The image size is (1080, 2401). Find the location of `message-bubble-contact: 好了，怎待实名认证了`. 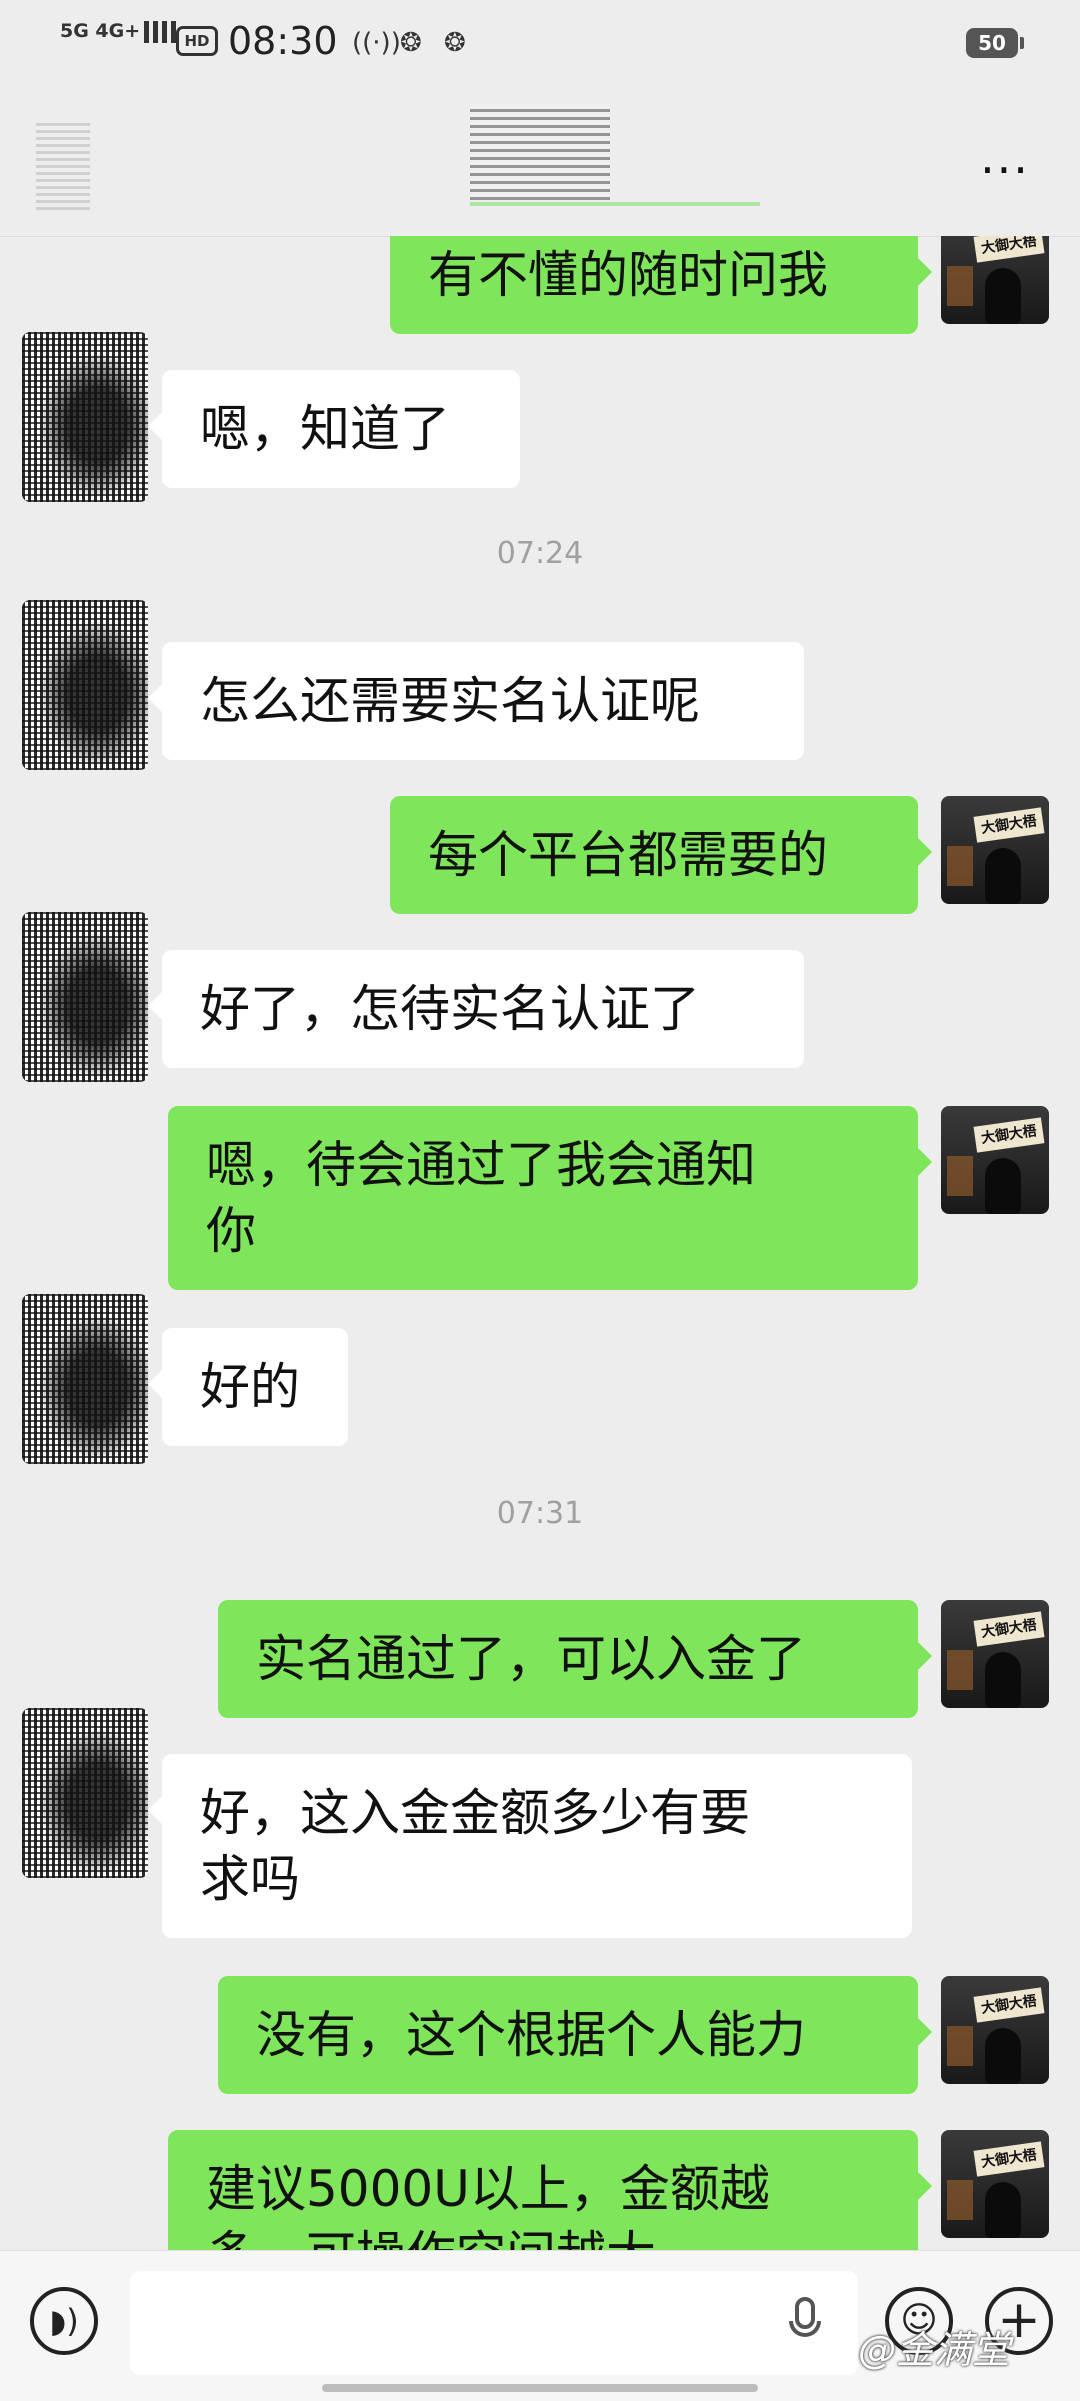

message-bubble-contact: 好了，怎待实名认证了 is located at coordinates (476, 1009).